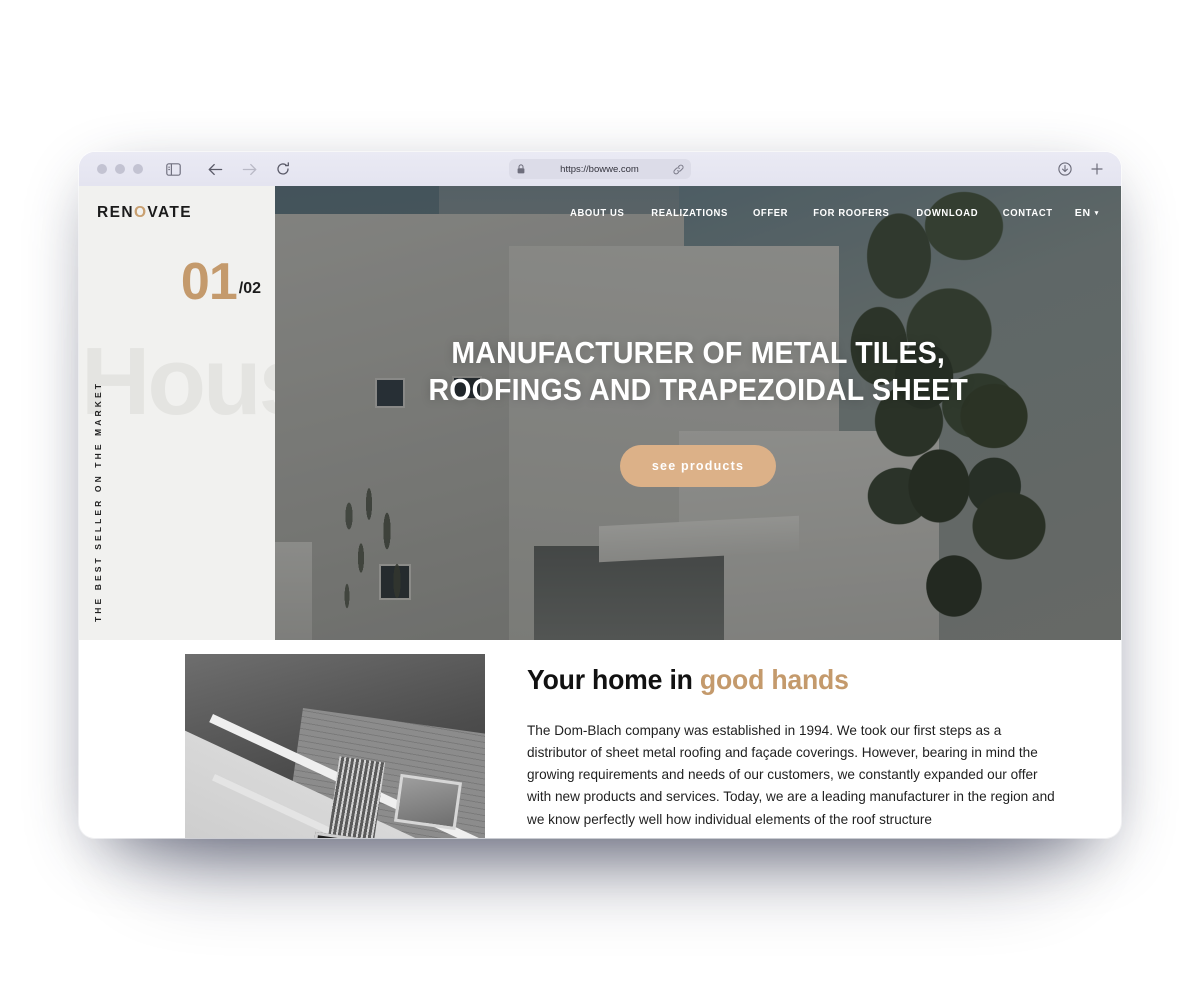  I want to click on minimize-window-button, so click(120, 169).